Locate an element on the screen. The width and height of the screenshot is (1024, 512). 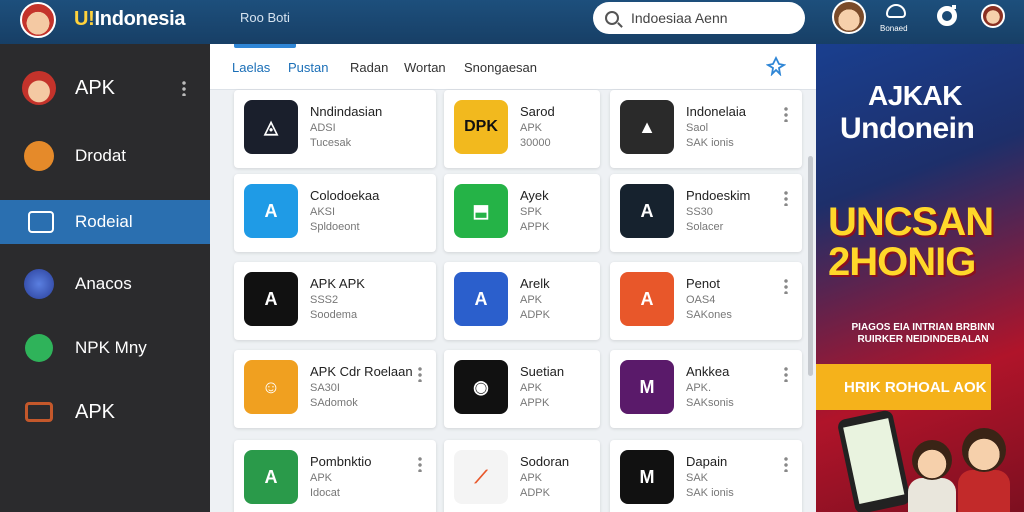
app-title: Penot is located at coordinates (703, 283).